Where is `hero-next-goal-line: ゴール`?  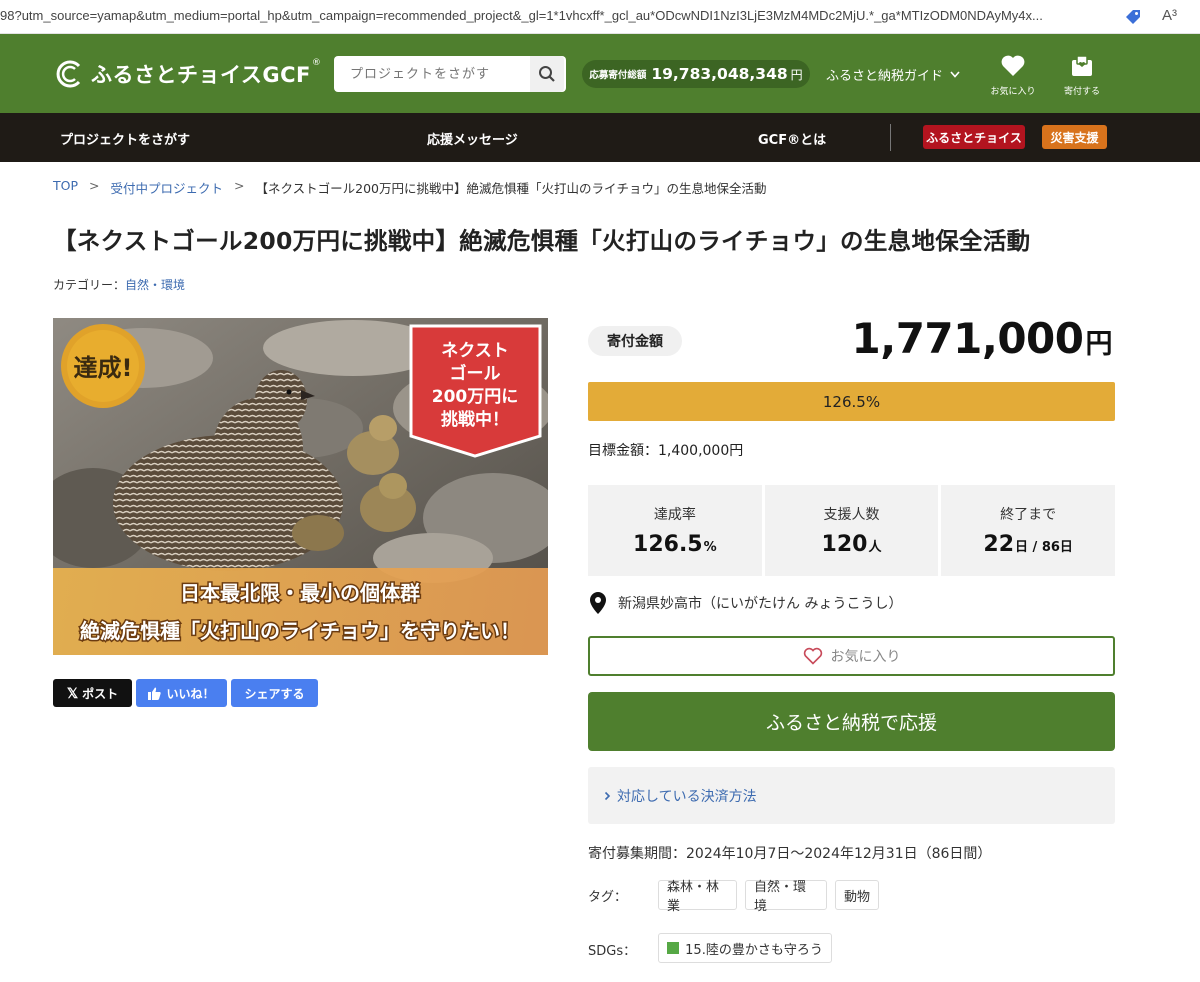 hero-next-goal-line: ゴール is located at coordinates (475, 373).